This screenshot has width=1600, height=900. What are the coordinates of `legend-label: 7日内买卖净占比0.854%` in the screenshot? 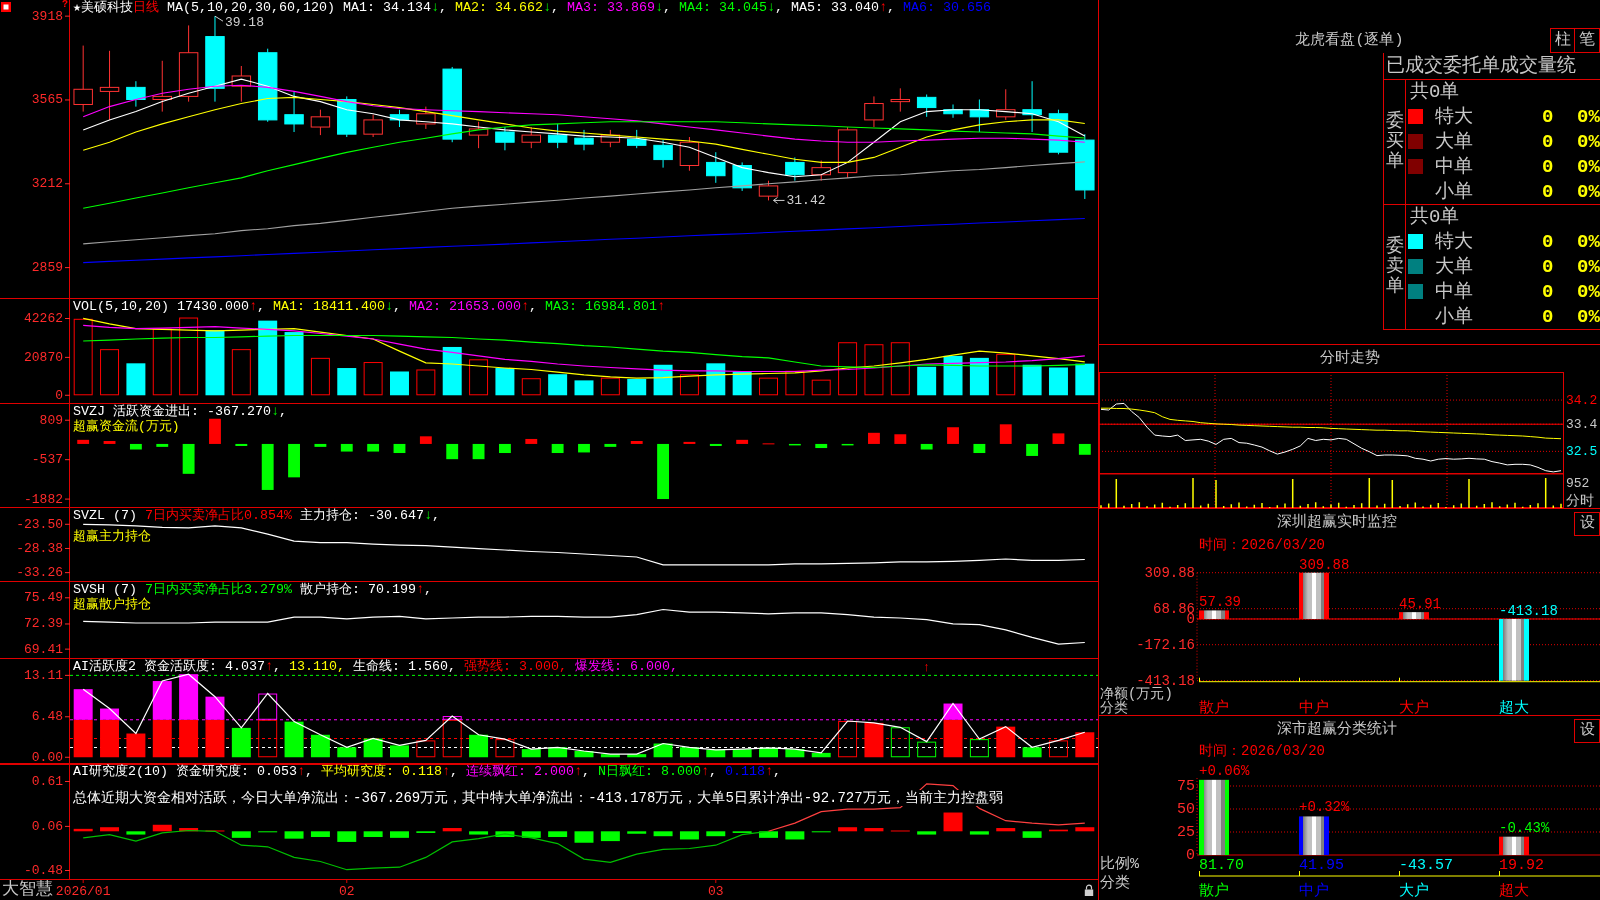 It's located at (218, 515).